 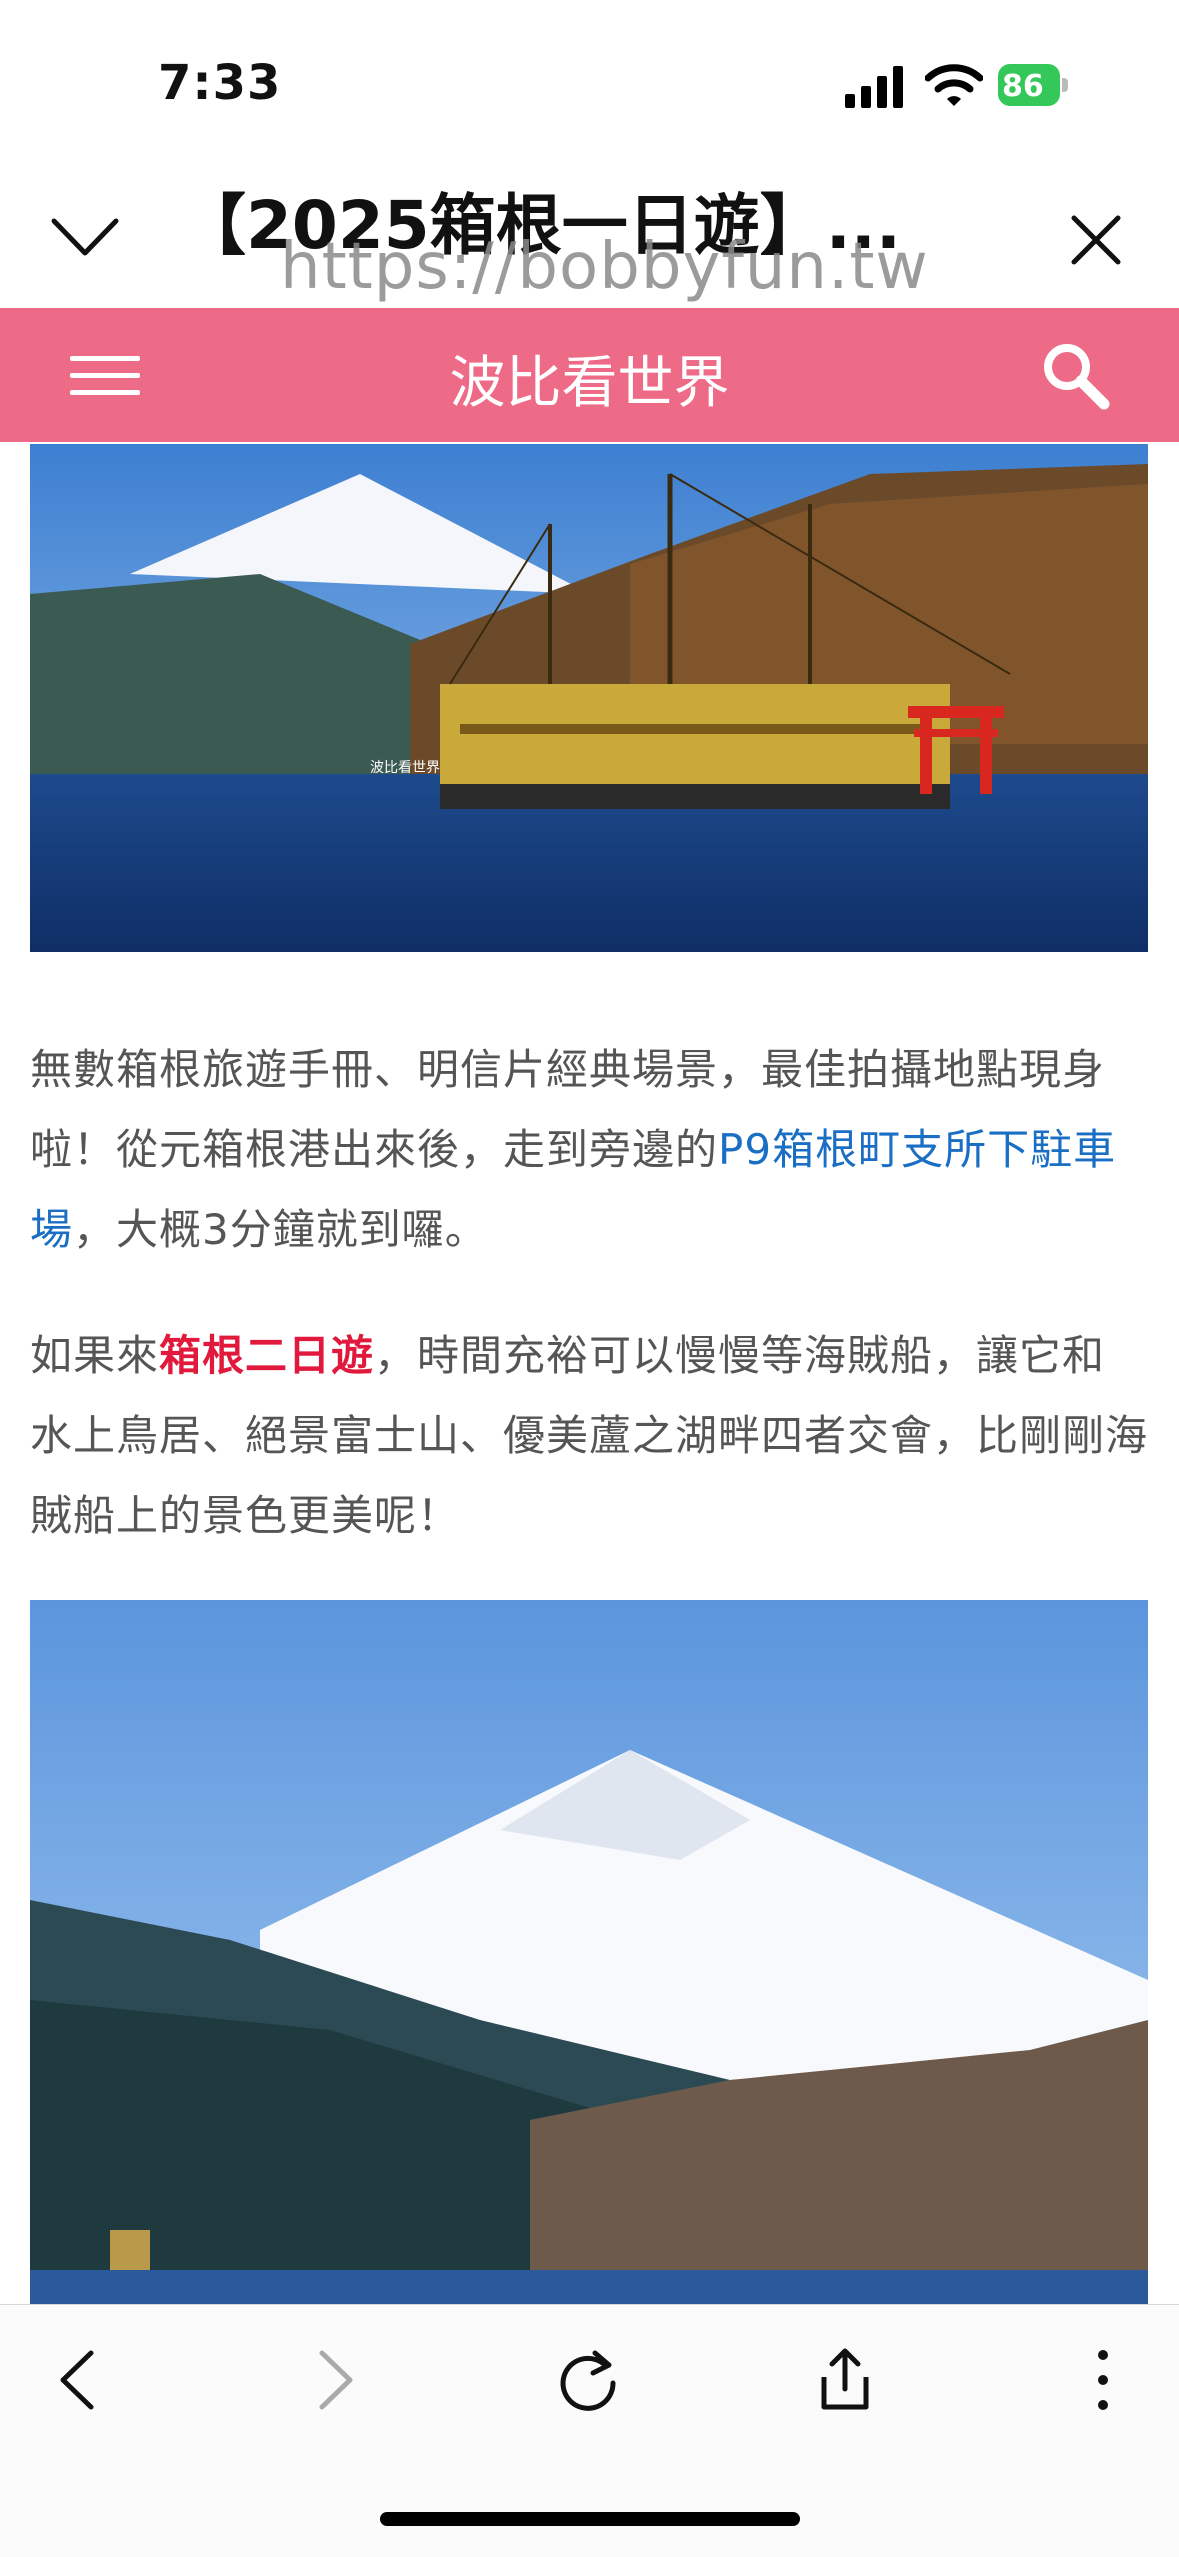 What do you see at coordinates (604, 267) in the screenshot?
I see `url-label: https://bobbyfun.tw` at bounding box center [604, 267].